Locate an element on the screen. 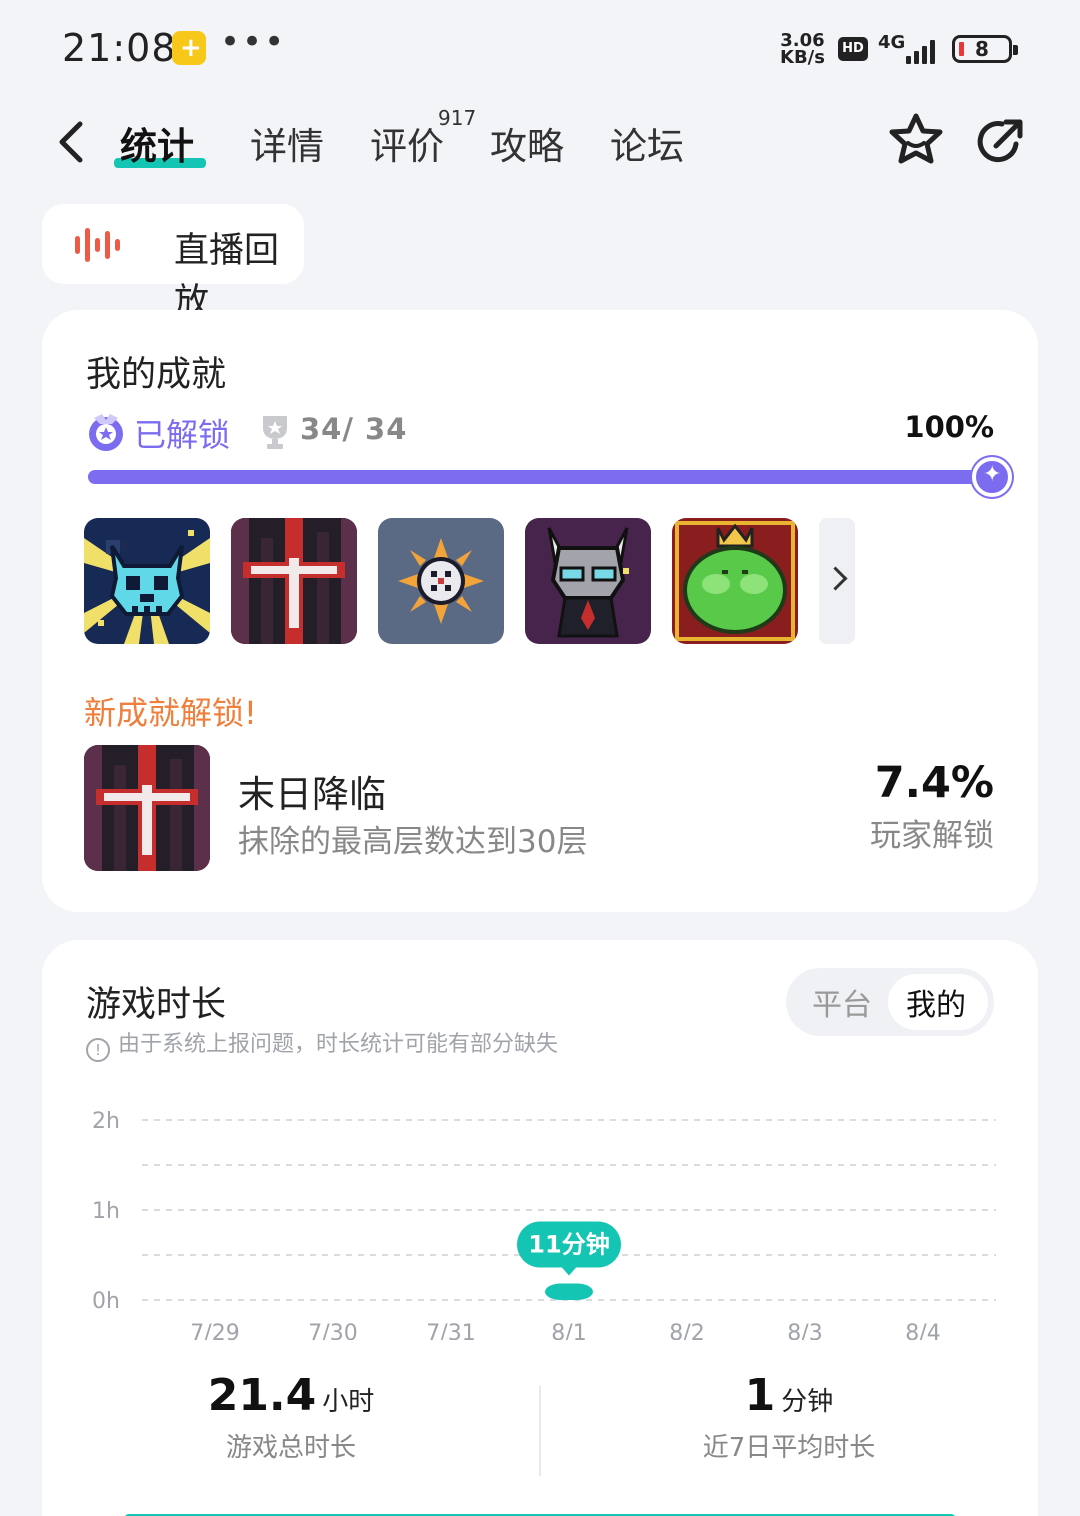 Image resolution: width=1080 pixels, height=1516 pixels. battery-icon: 8 is located at coordinates (985, 49).